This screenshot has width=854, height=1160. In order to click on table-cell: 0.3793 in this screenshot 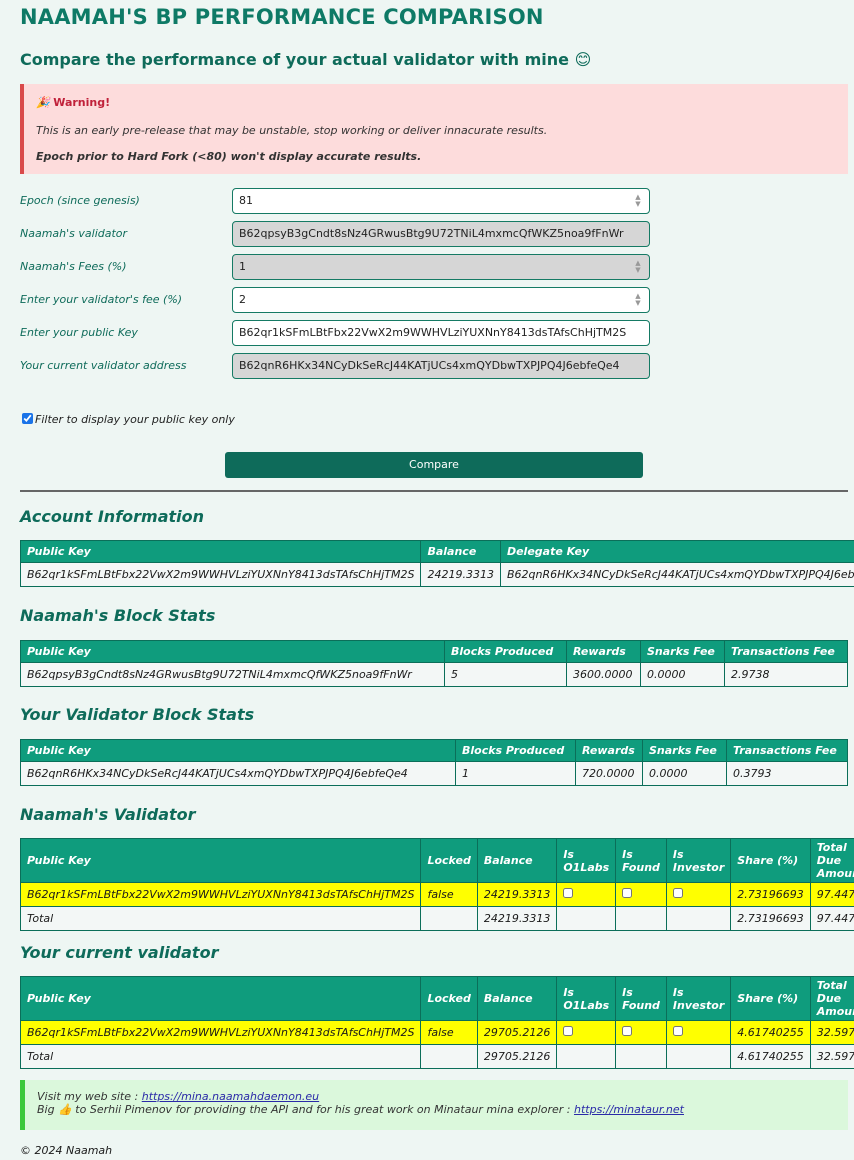, I will do `click(787, 773)`.